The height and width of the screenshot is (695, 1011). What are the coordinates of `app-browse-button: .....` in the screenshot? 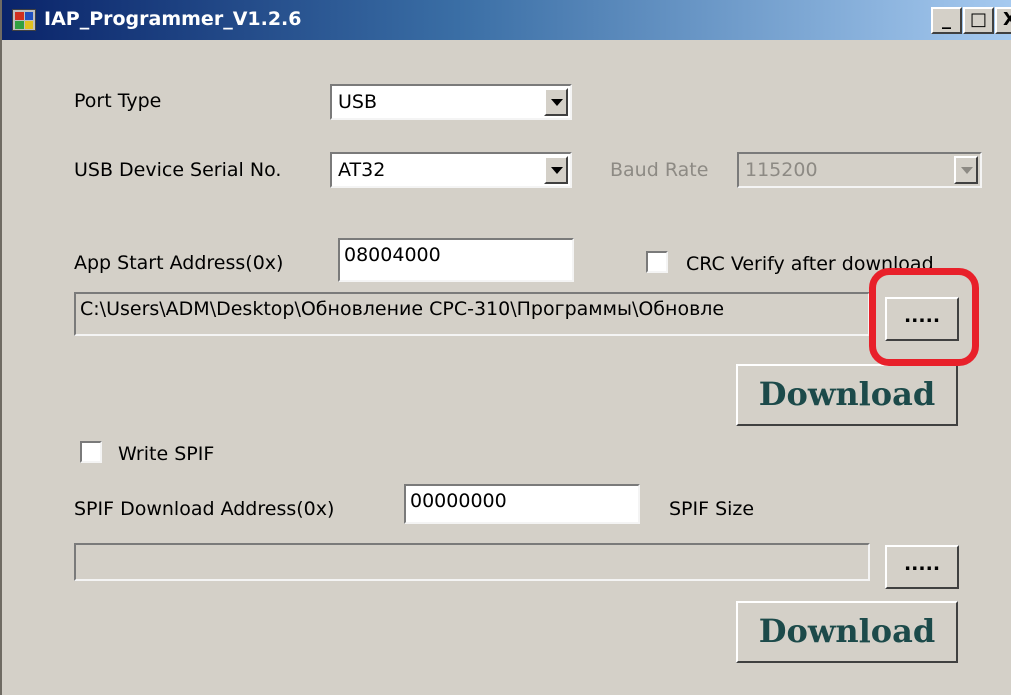 It's located at (922, 319).